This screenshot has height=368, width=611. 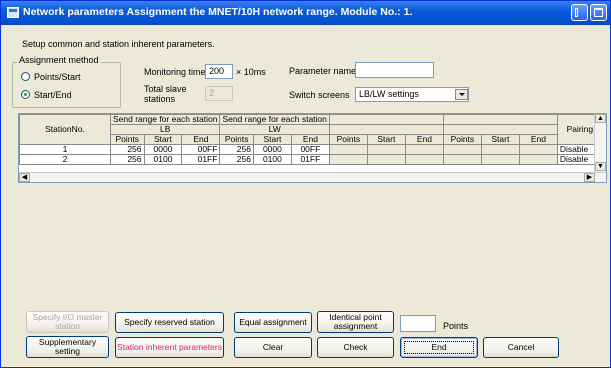 I want to click on send-range-header-lb: Send range for each station, so click(x=165, y=119).